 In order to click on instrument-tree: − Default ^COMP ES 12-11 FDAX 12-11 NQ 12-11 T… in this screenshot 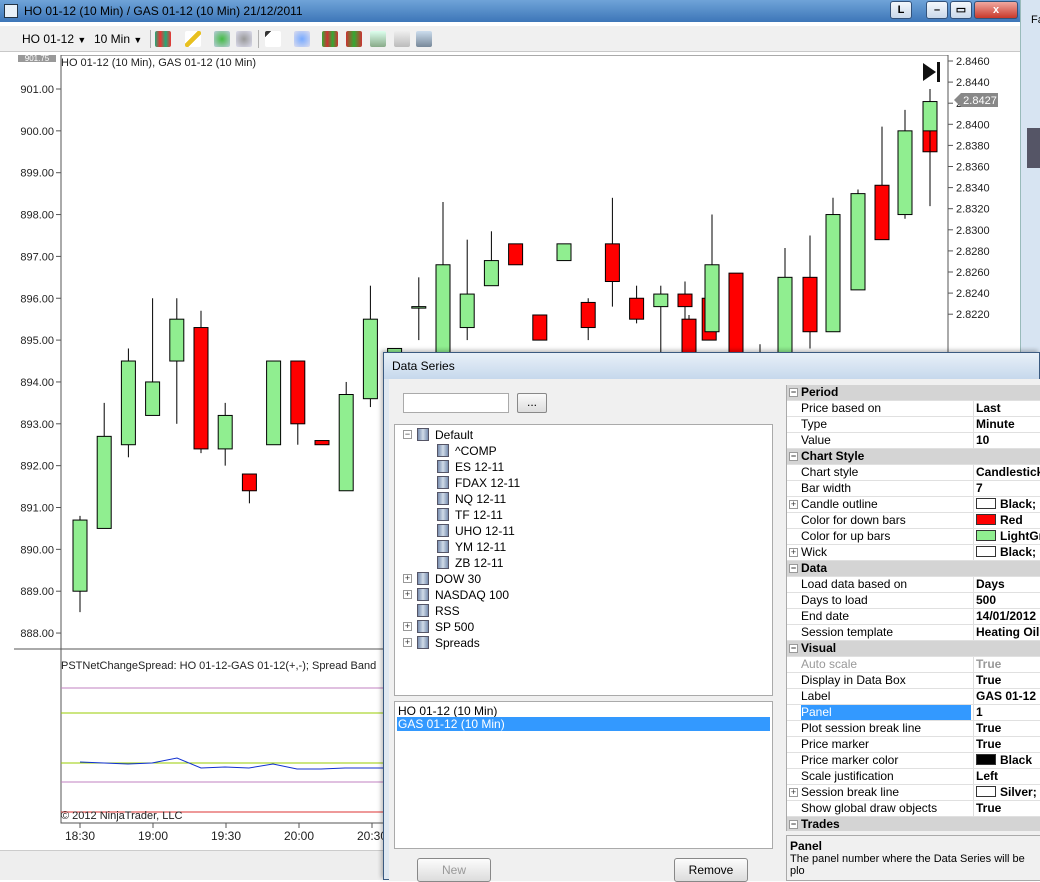, I will do `click(583, 560)`.